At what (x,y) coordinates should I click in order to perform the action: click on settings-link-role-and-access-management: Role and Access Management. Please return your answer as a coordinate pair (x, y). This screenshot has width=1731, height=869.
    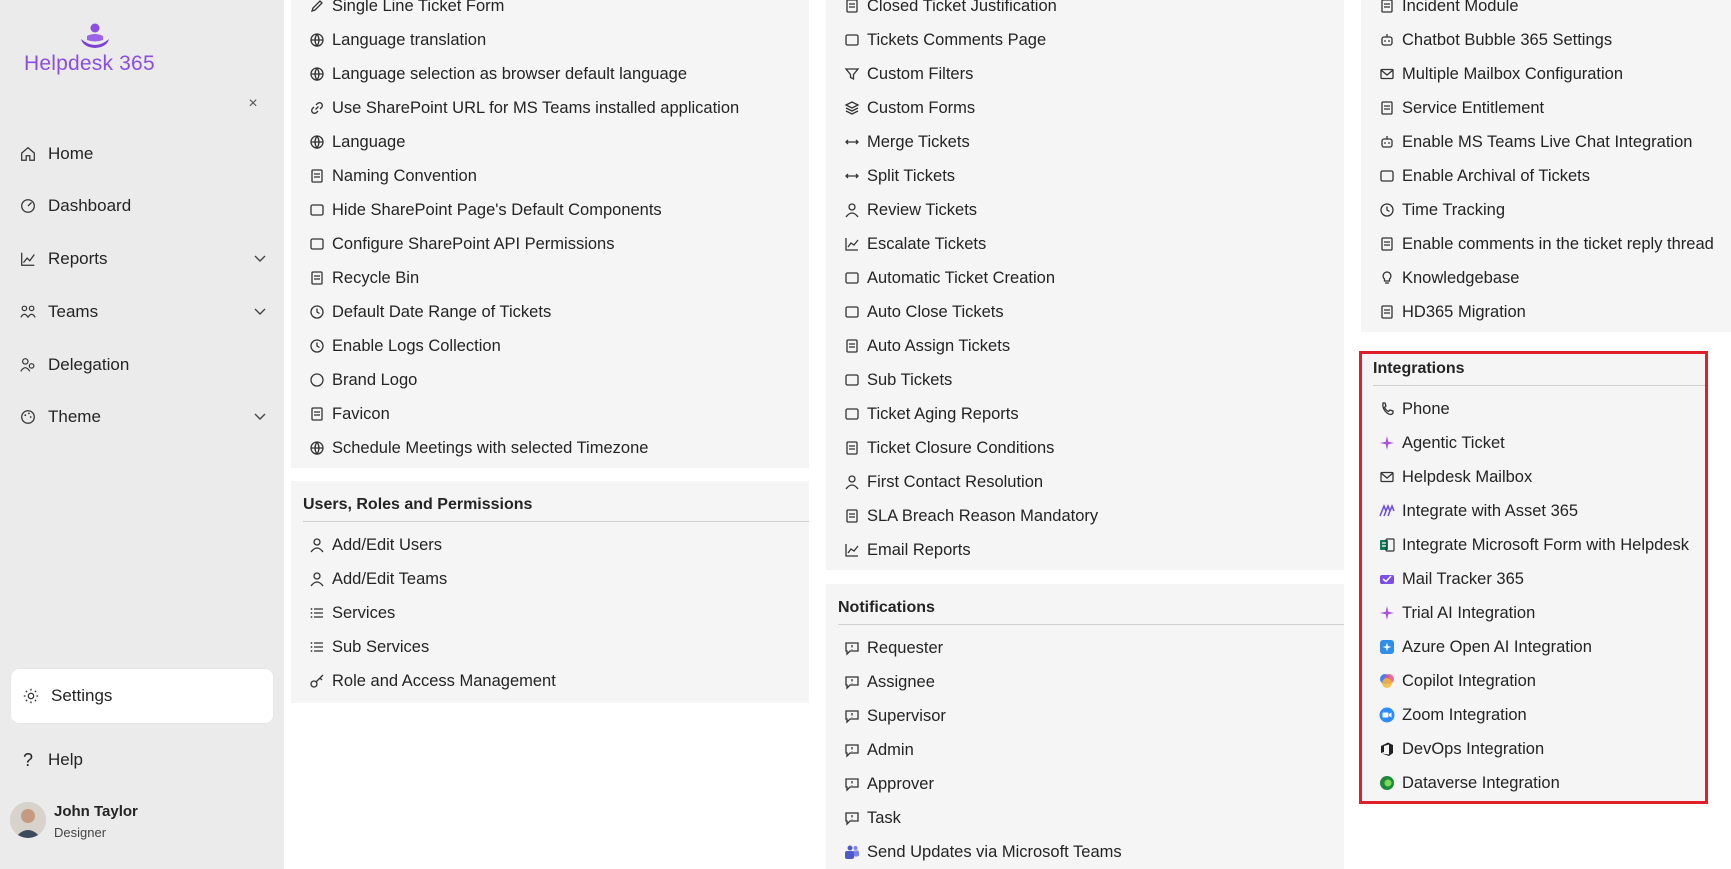
    Looking at the image, I should click on (432, 681).